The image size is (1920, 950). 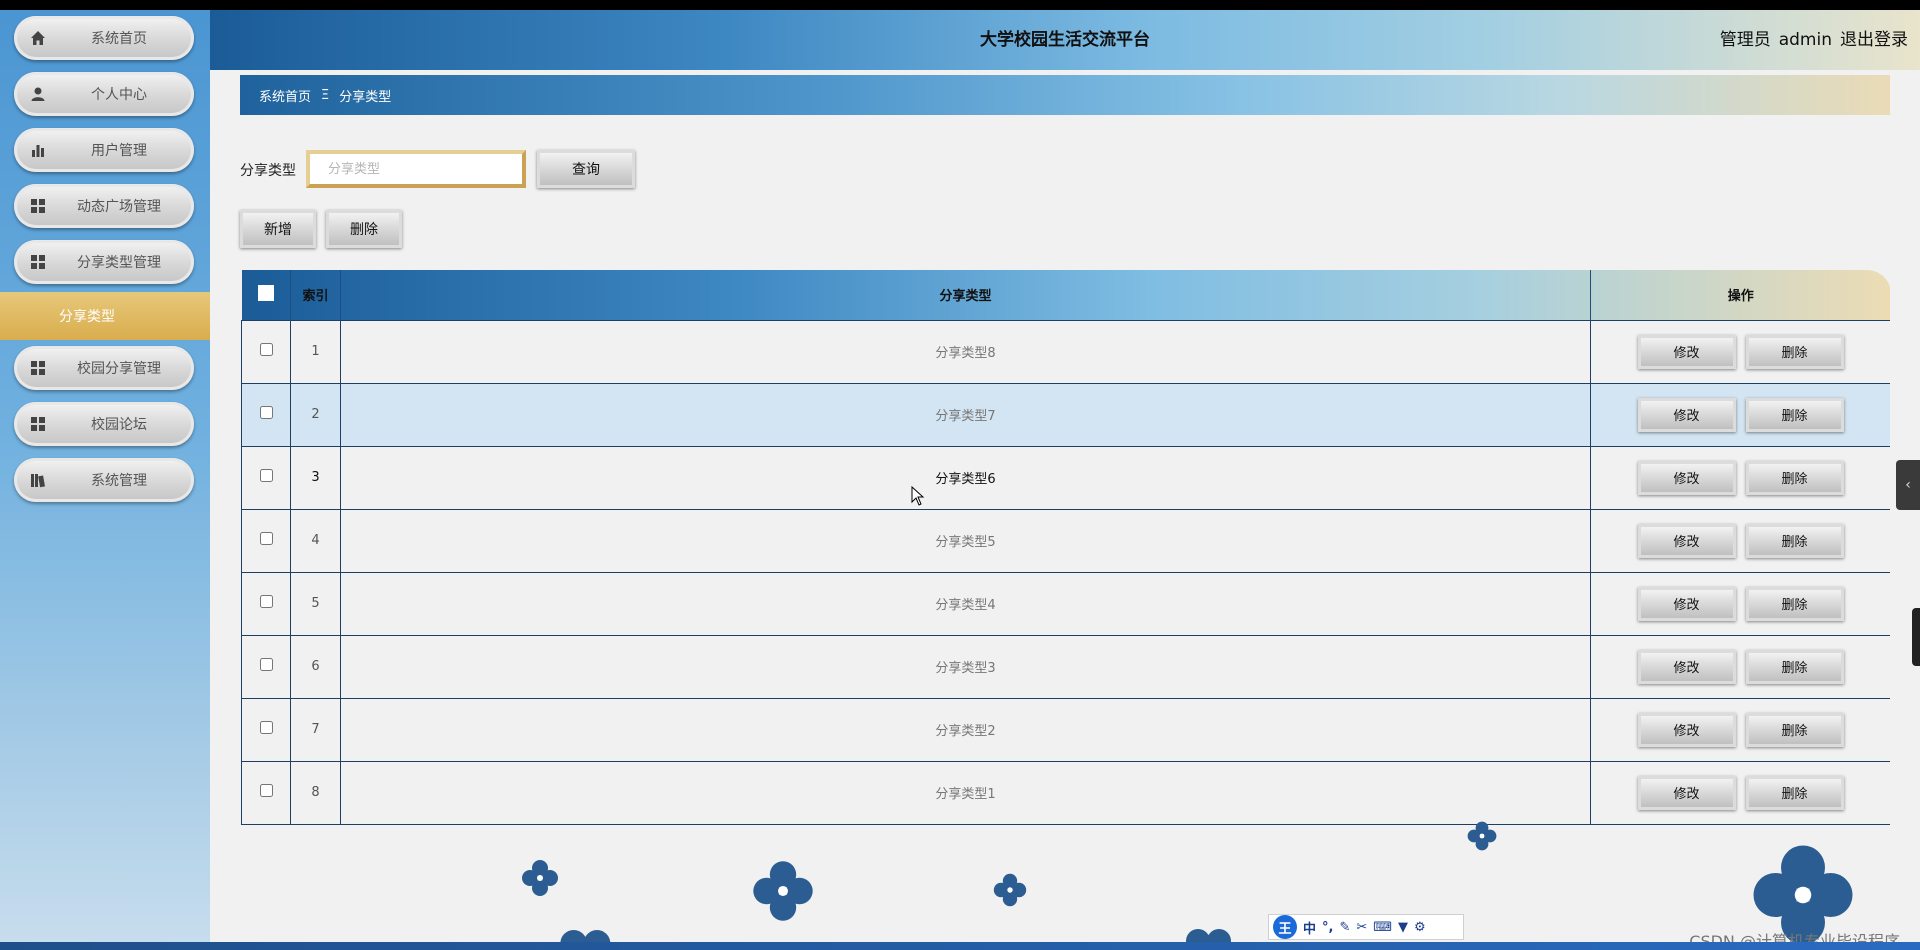 I want to click on batch-delete-button: 删除, so click(x=364, y=229).